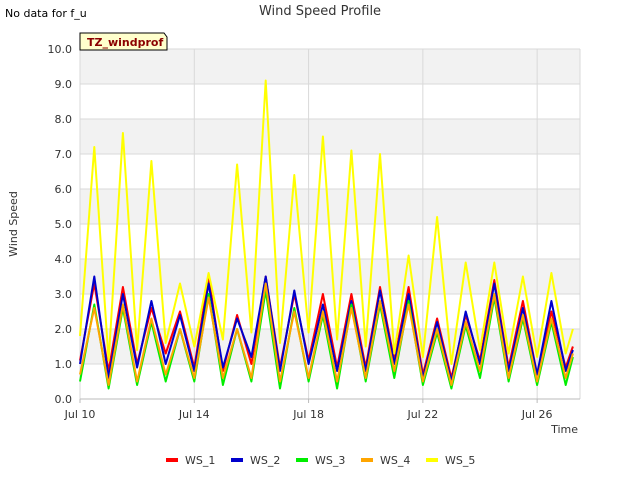 This screenshot has height=480, width=640. What do you see at coordinates (194, 414) in the screenshot?
I see `x-tick-label: Jul 14` at bounding box center [194, 414].